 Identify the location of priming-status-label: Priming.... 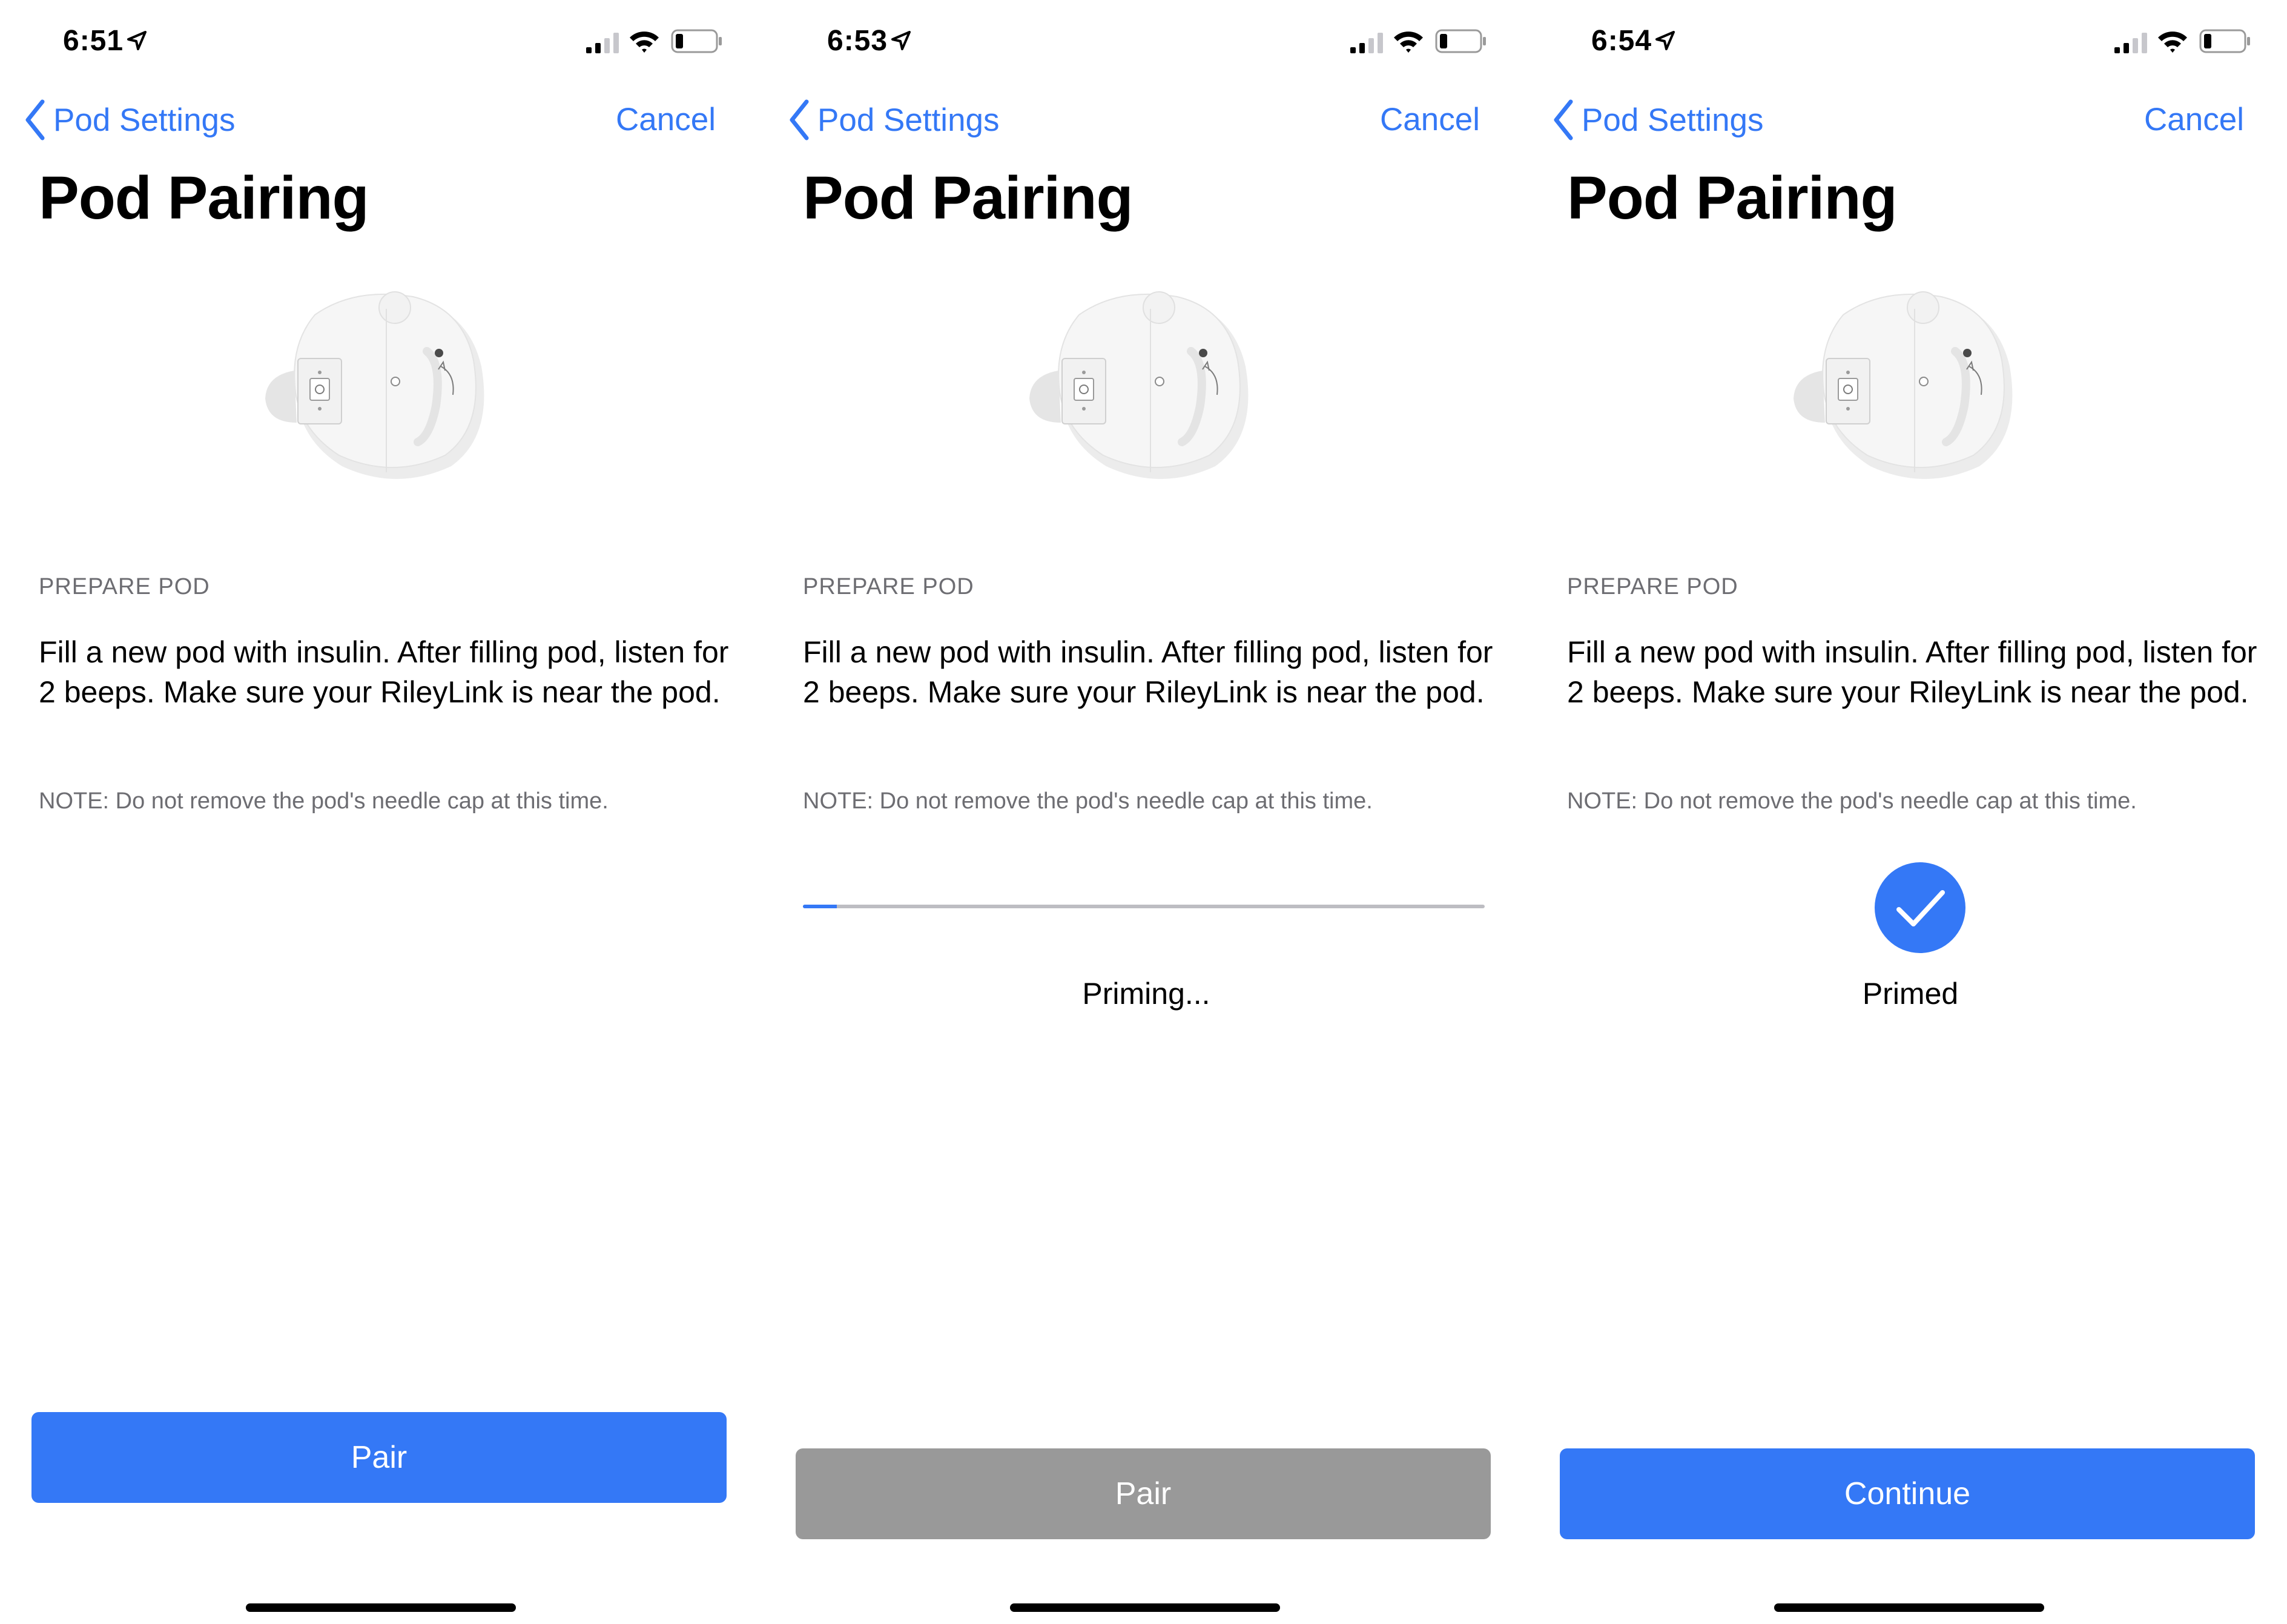
(1146, 994).